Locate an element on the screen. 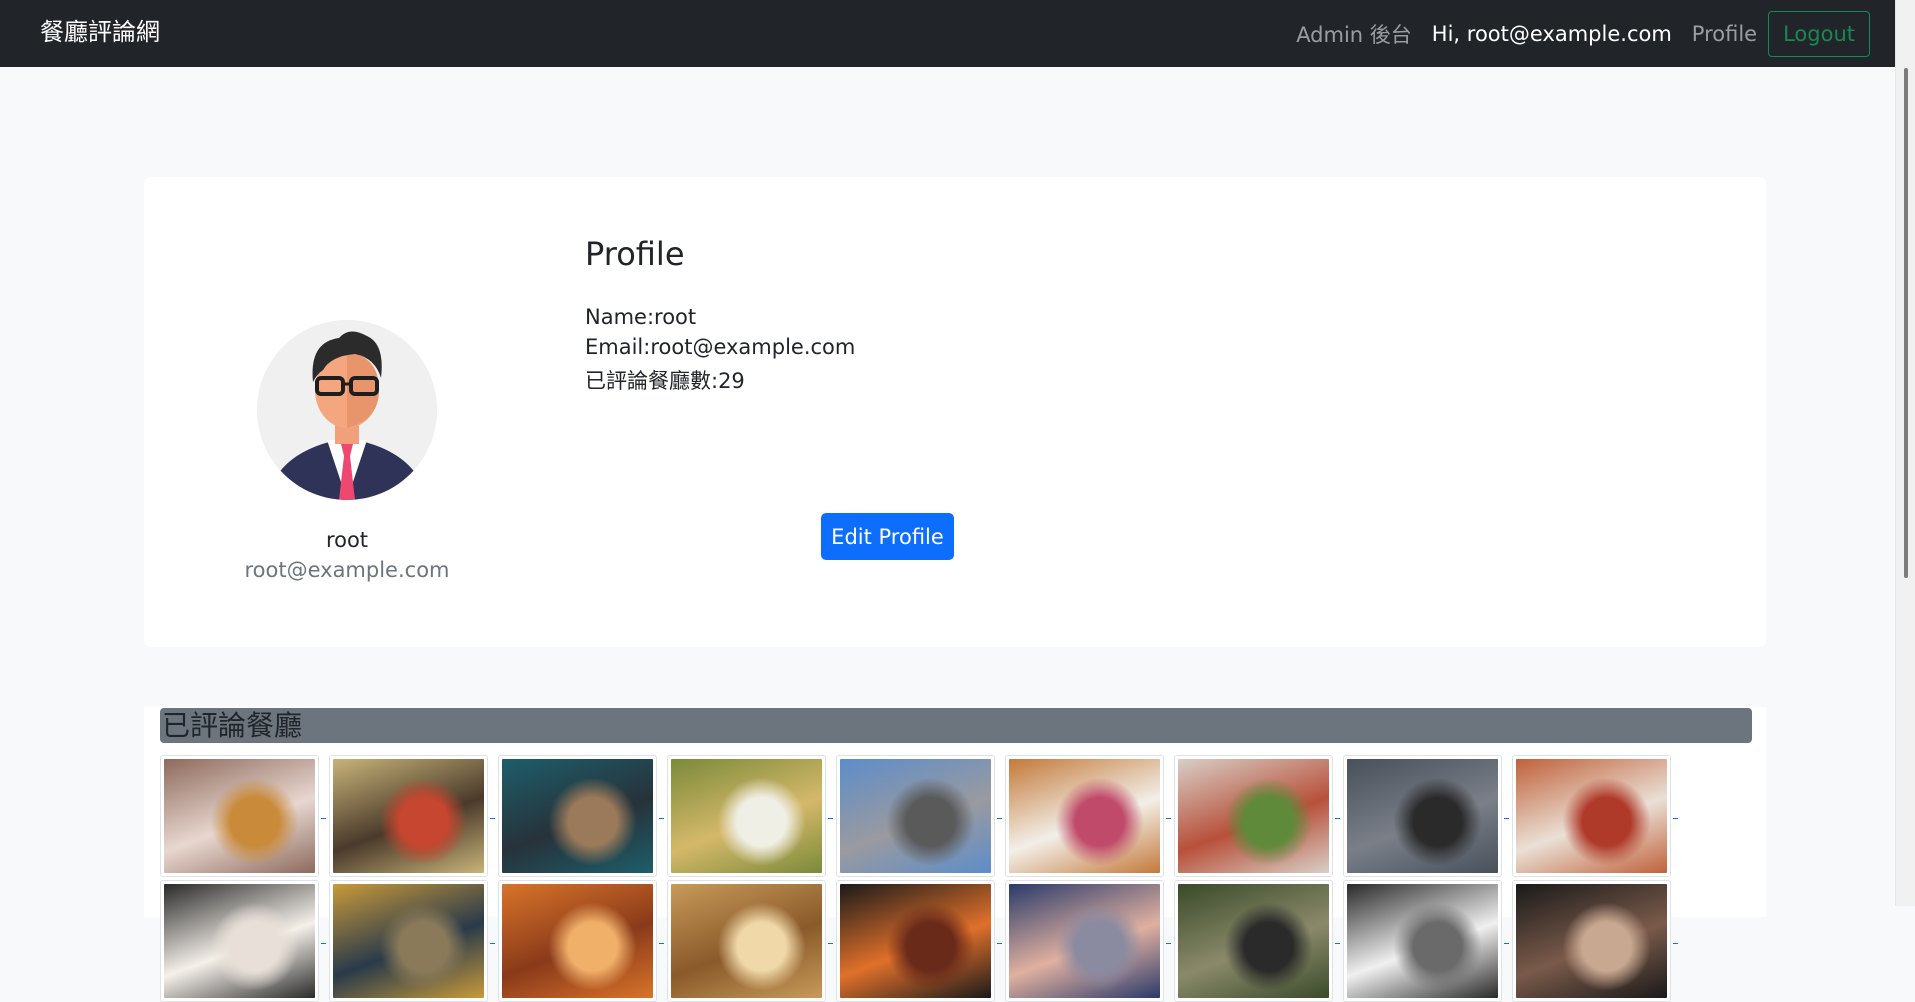 Image resolution: width=1915 pixels, height=1002 pixels. card-user-name: root is located at coordinates (347, 540).